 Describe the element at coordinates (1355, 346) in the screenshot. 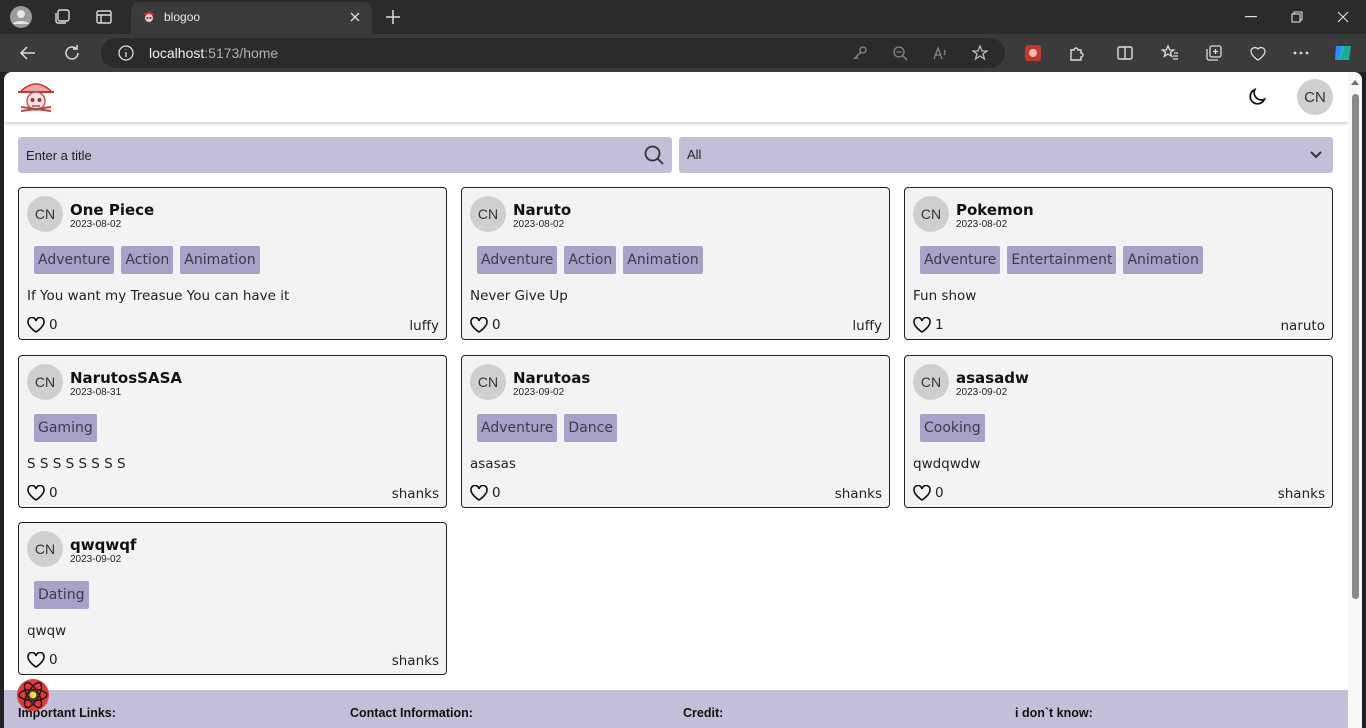

I see `scrollbar-thumb` at that location.